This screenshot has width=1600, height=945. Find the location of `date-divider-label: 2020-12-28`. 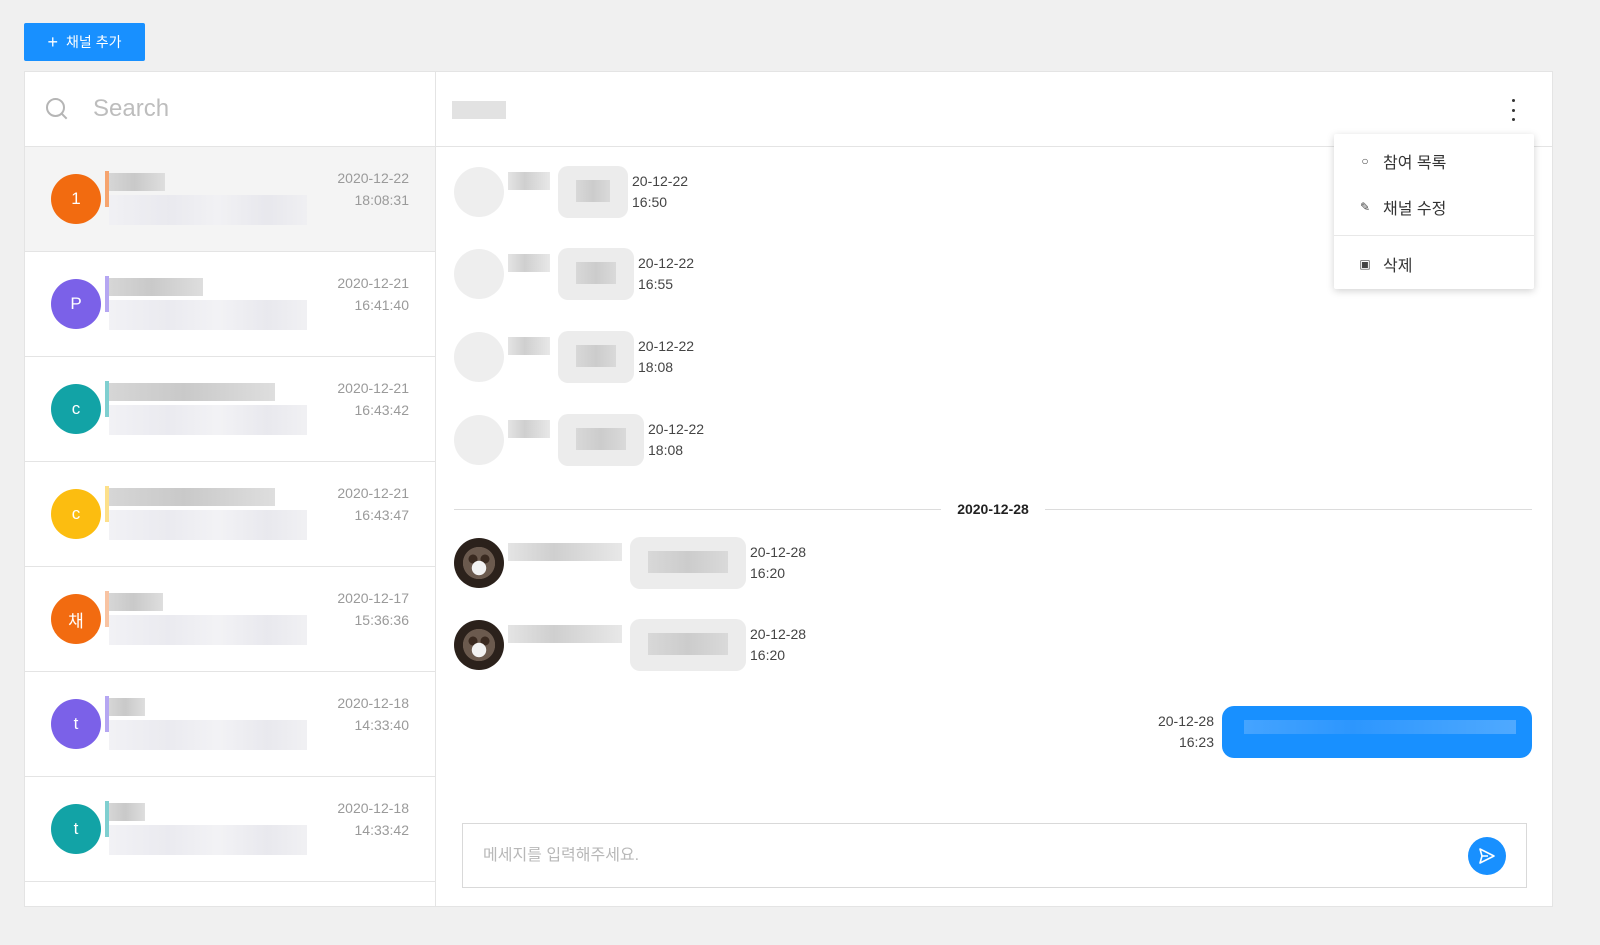

date-divider-label: 2020-12-28 is located at coordinates (993, 509).